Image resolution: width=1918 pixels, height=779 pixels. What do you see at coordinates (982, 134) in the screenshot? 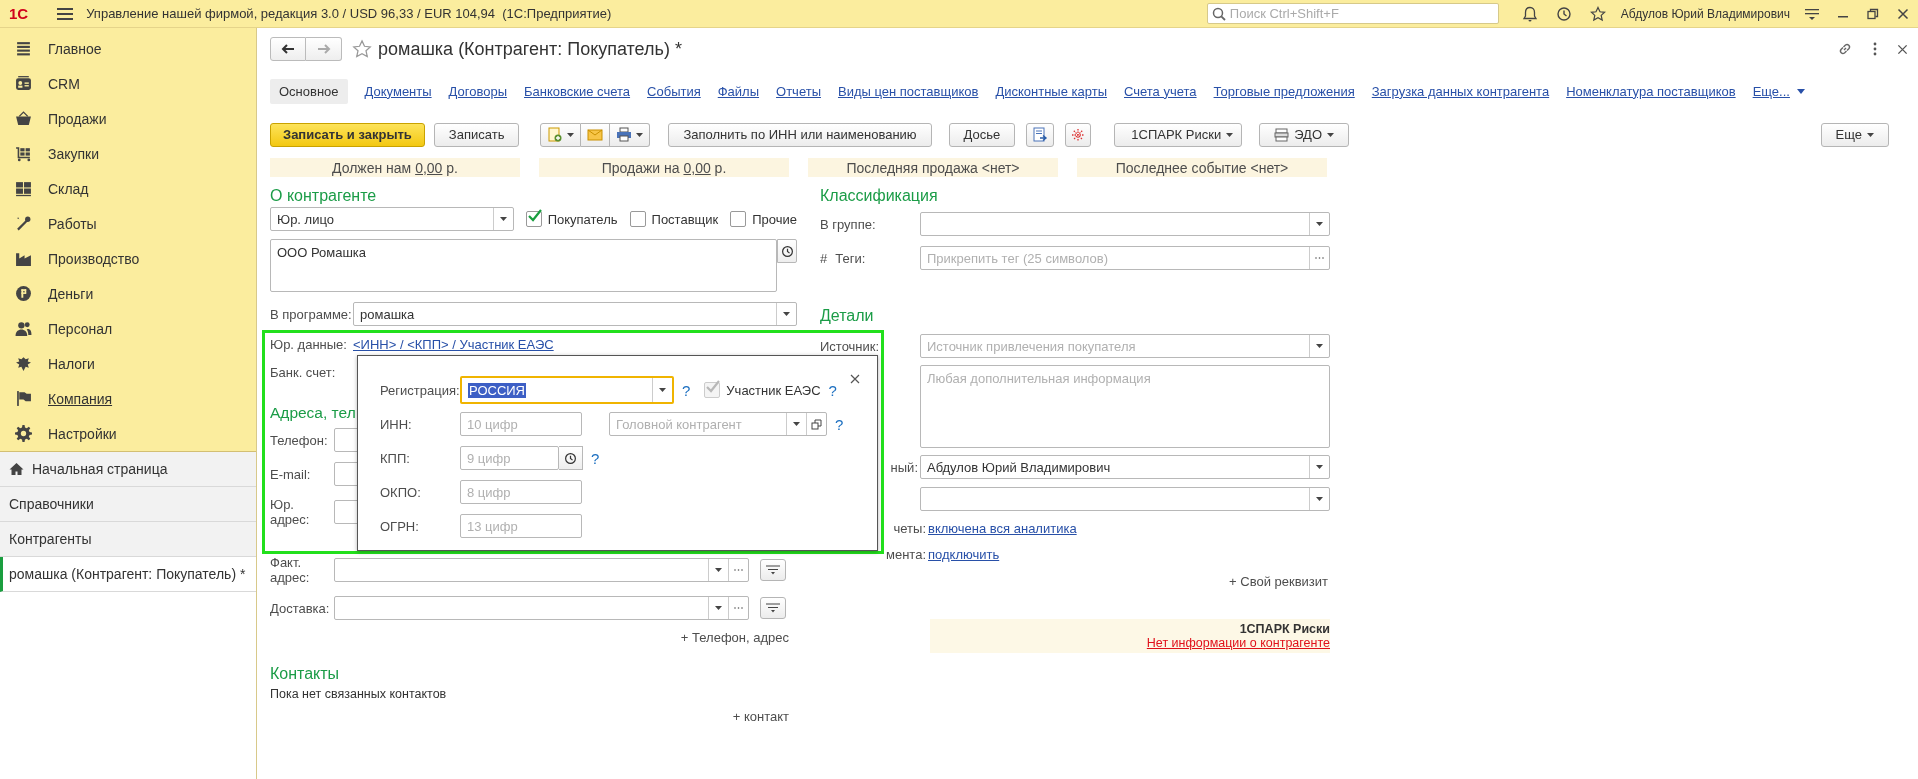
I see `dossier-button: Досье` at bounding box center [982, 134].